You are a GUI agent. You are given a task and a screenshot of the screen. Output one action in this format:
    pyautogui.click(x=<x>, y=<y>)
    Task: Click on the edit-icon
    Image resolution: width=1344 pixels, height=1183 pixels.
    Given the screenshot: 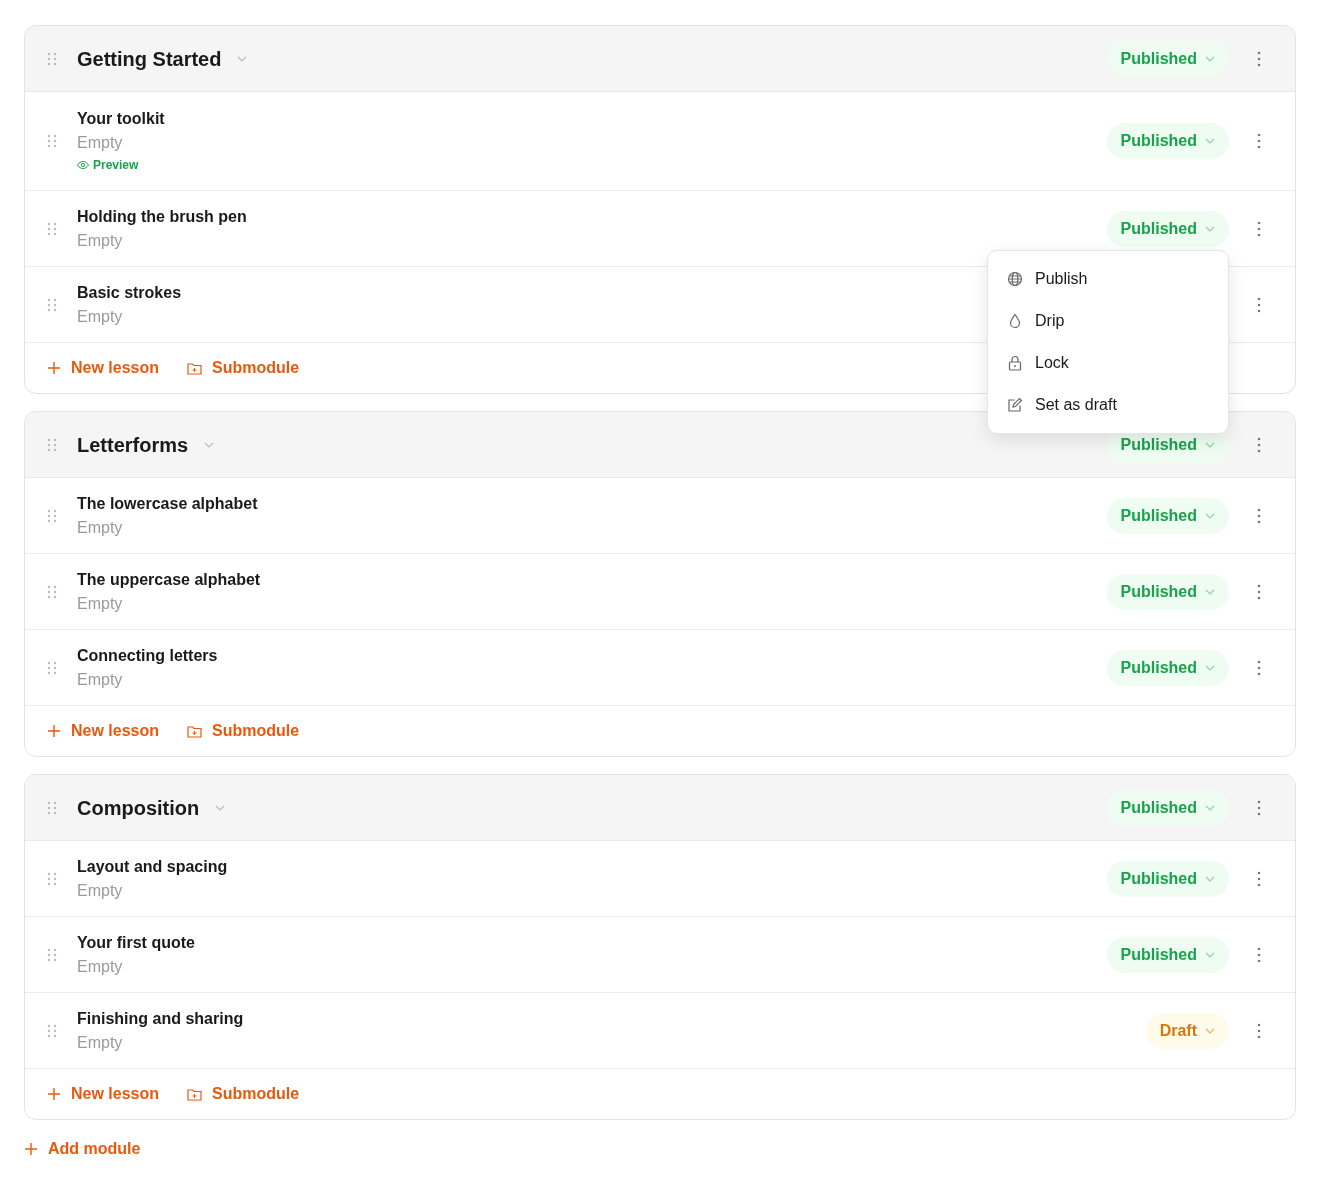 What is the action you would take?
    pyautogui.click(x=1015, y=405)
    